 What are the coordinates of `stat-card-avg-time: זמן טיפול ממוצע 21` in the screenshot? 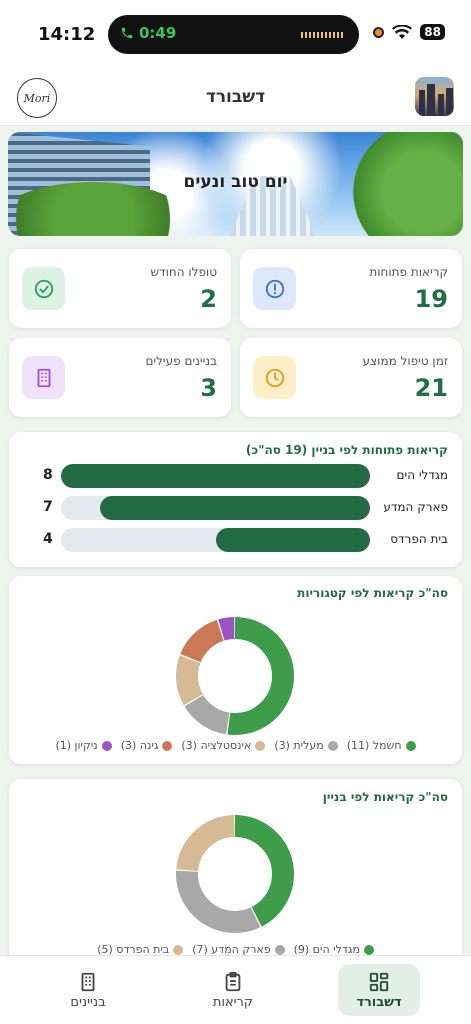 It's located at (351, 377).